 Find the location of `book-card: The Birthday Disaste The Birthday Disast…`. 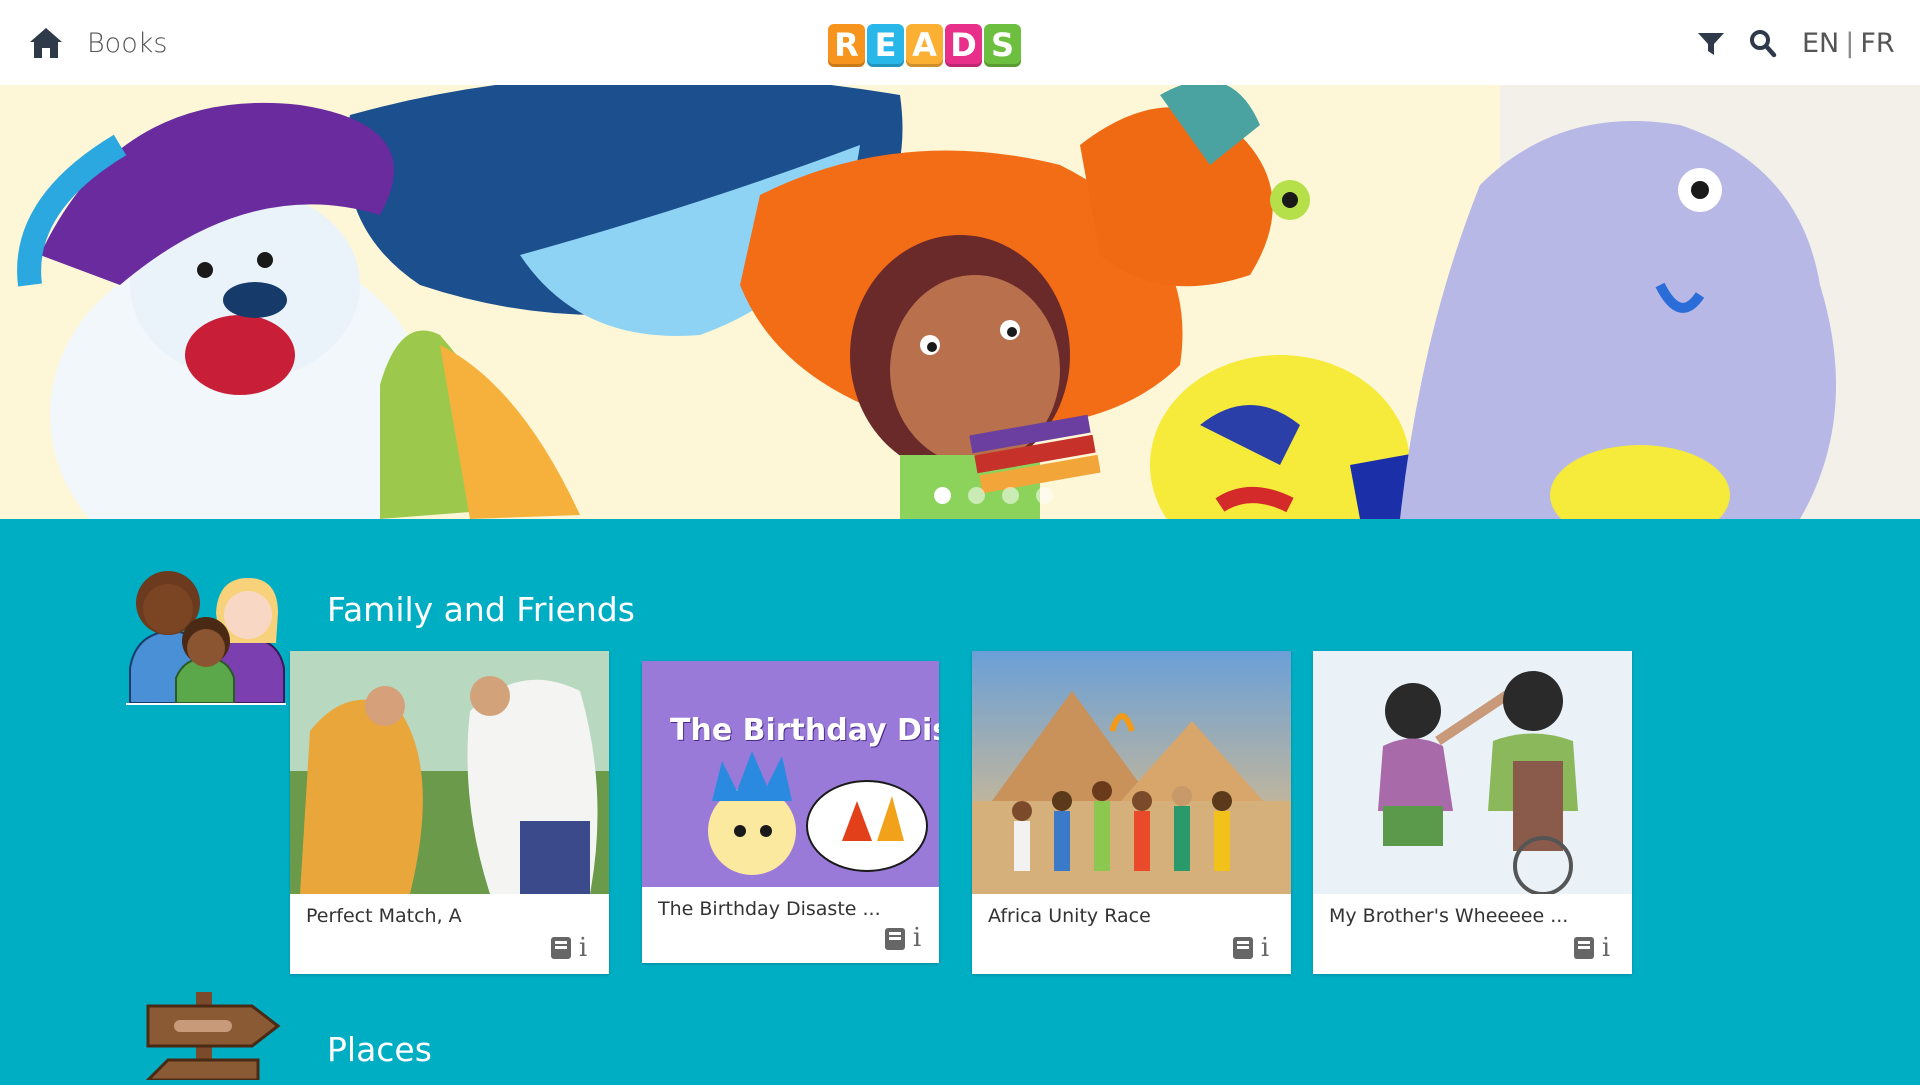

book-card: The Birthday Disaste The Birthday Disast… is located at coordinates (790, 812).